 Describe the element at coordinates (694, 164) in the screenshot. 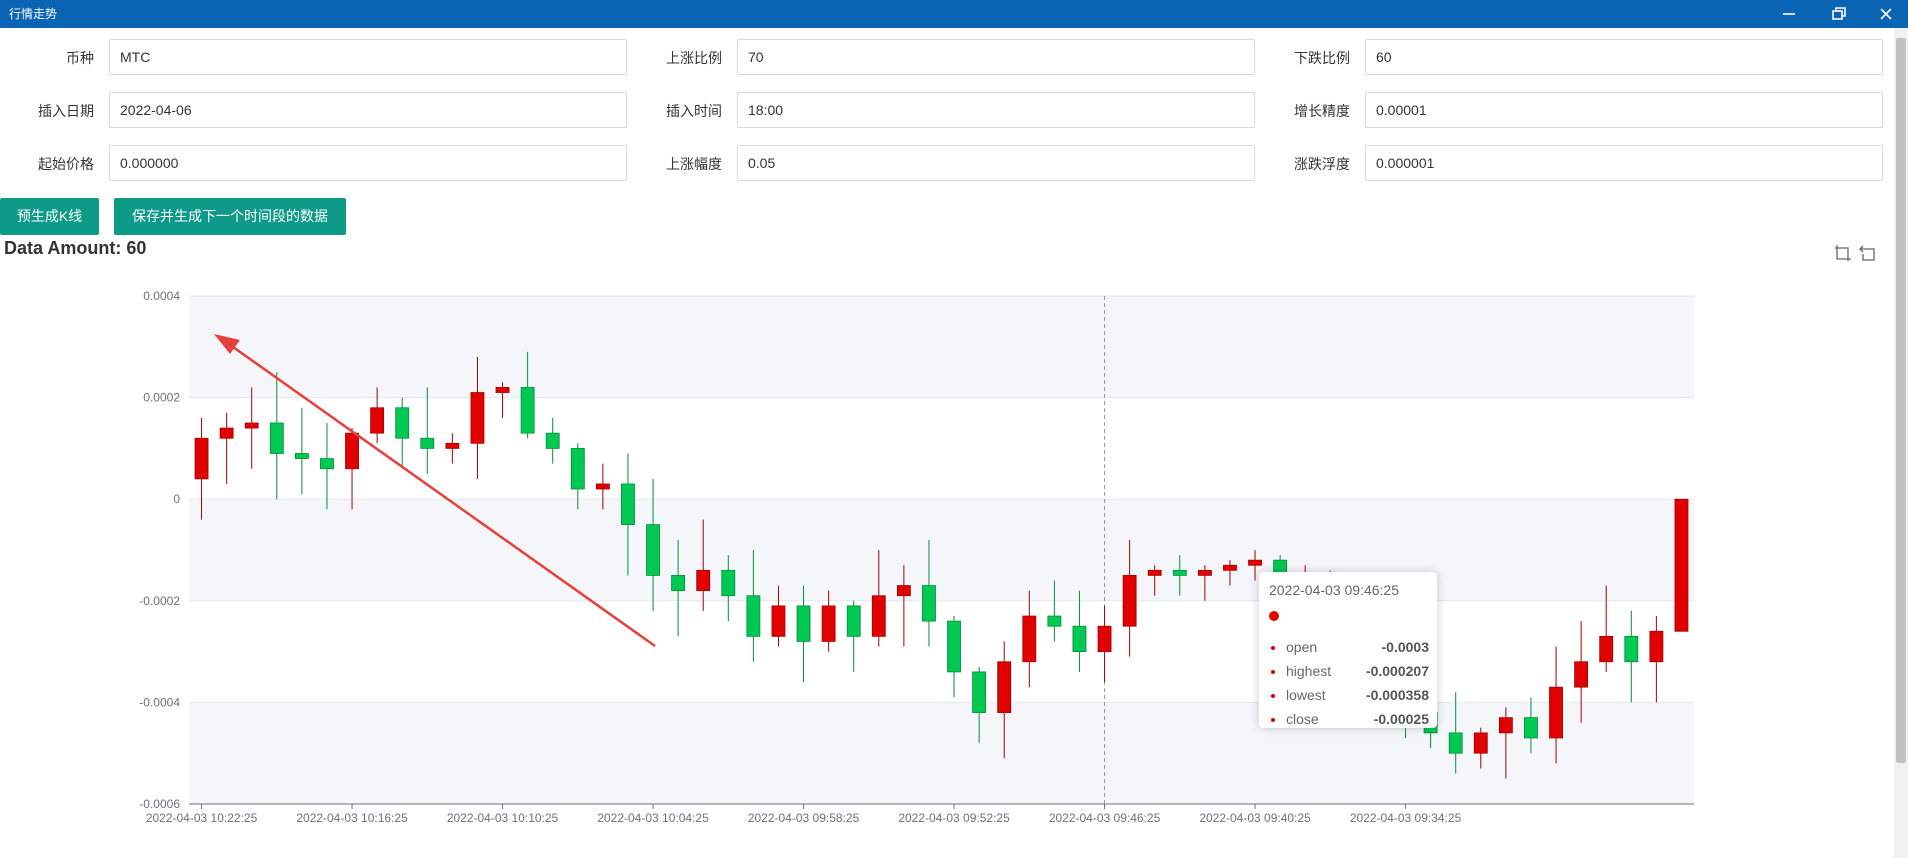

I see `rise-amplitude-label: 上涨幅度` at that location.